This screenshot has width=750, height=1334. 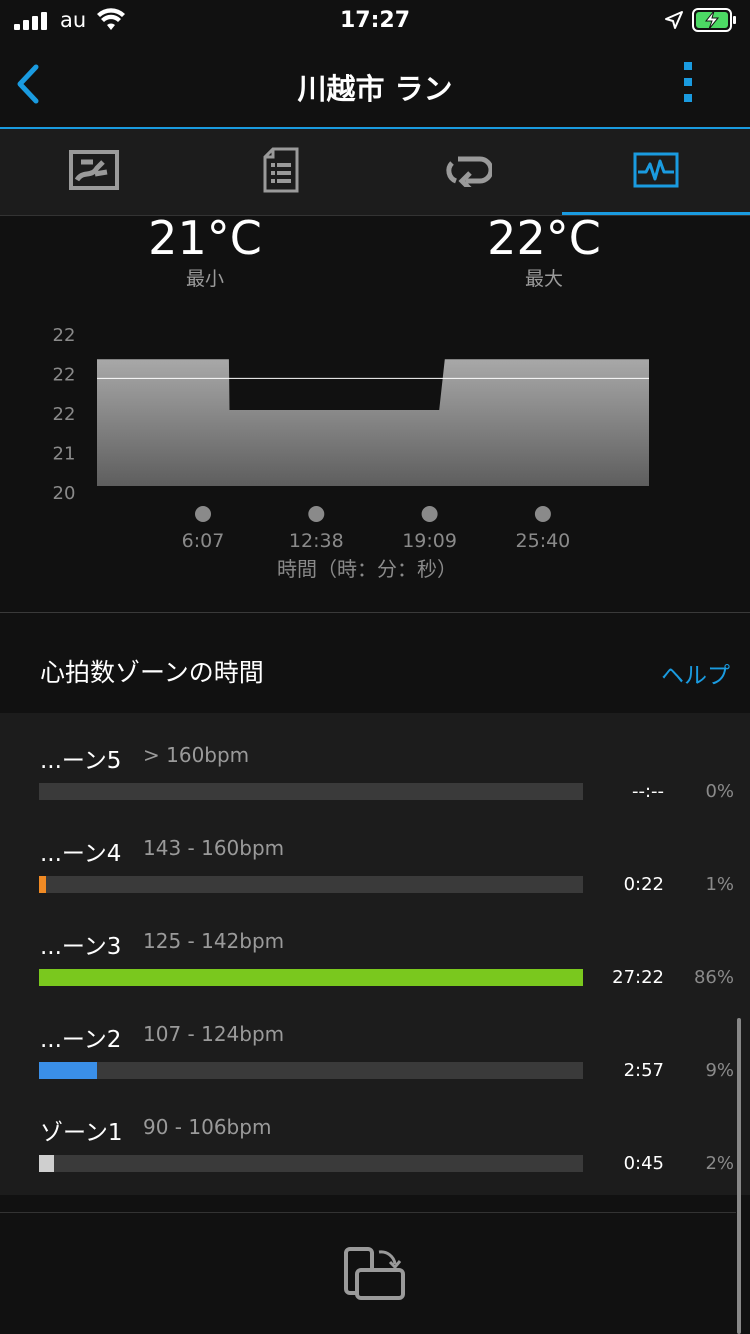 What do you see at coordinates (375, 852) in the screenshot?
I see `hr-zone-4: ...ーン4 143 - 160bpm 0:22 1%` at bounding box center [375, 852].